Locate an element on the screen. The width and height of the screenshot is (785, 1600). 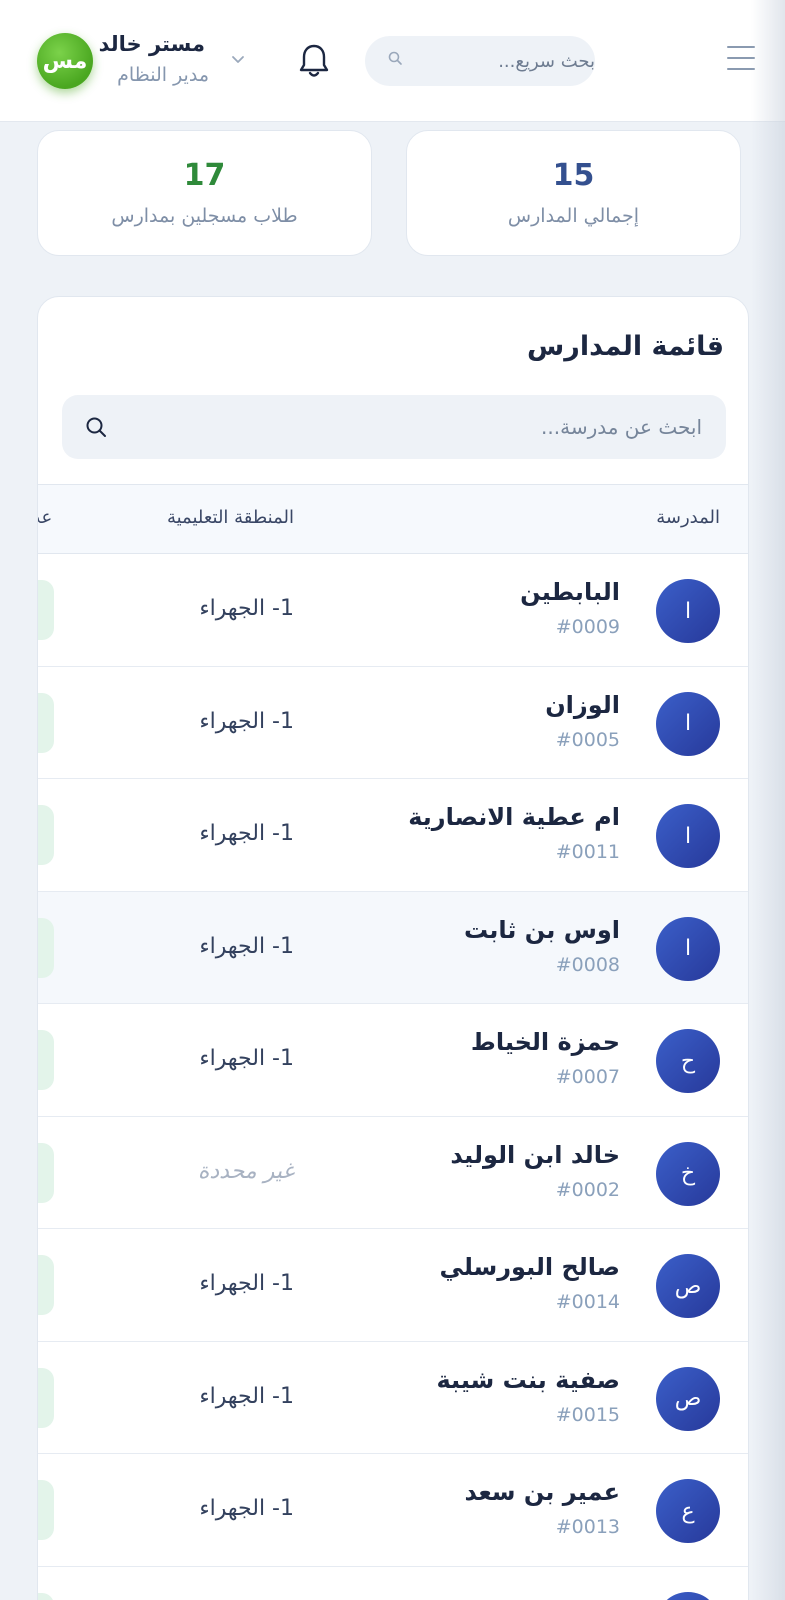
table-row: خ خالد ابن الوليد #0002 غير محددة is located at coordinates (393, 1173).